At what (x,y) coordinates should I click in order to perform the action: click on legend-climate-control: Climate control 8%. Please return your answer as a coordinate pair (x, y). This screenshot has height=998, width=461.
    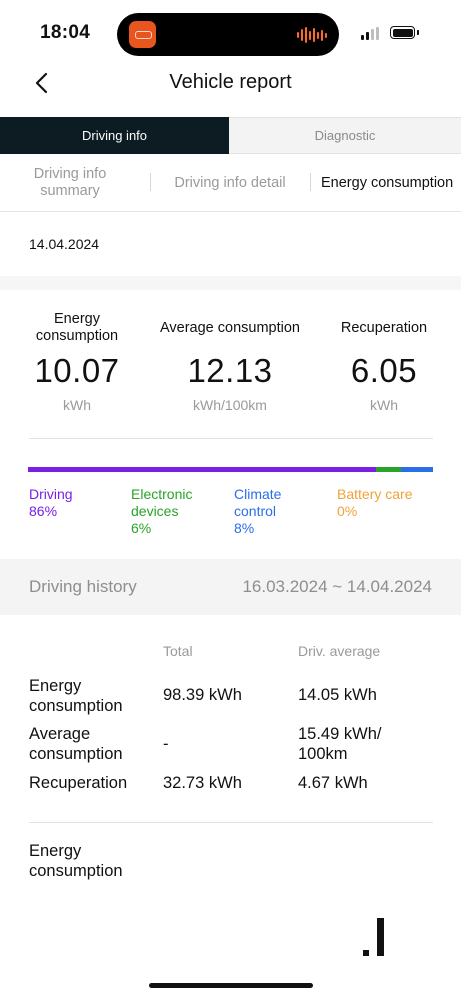
    Looking at the image, I should click on (274, 511).